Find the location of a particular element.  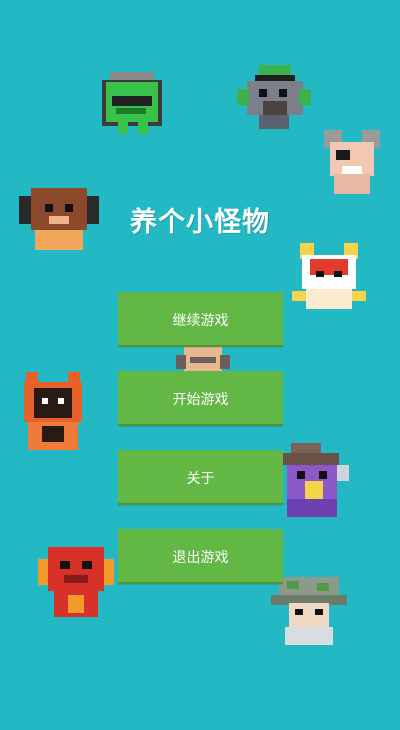

green-goblin-icon is located at coordinates (132, 104).